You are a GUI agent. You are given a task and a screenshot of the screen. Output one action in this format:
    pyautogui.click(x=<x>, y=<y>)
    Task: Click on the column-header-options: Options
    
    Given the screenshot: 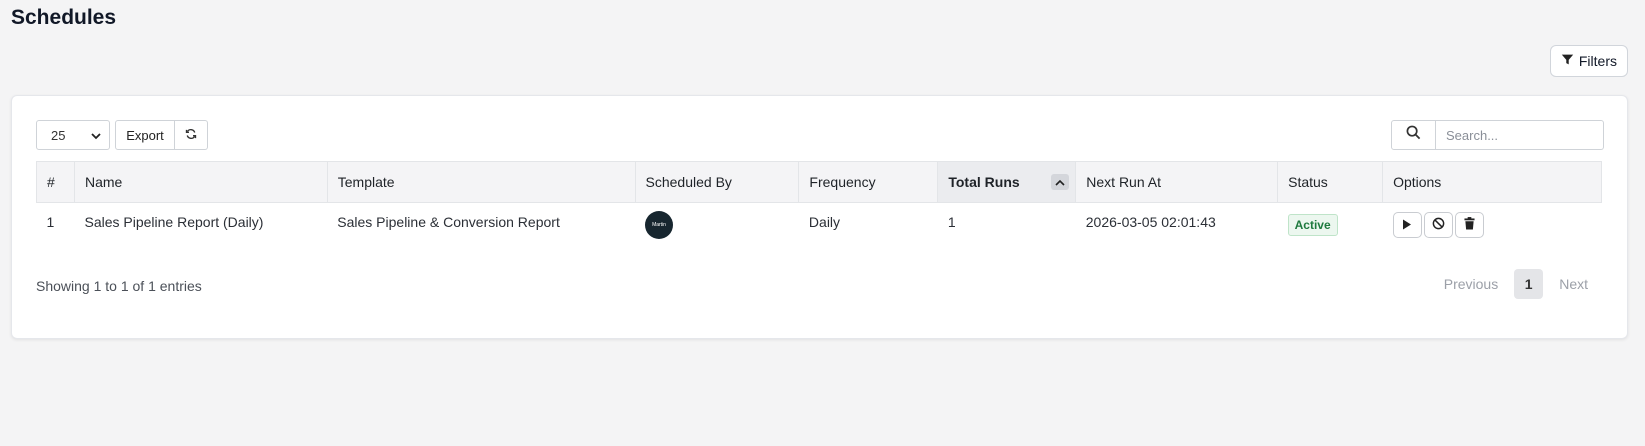 What is the action you would take?
    pyautogui.click(x=1492, y=182)
    